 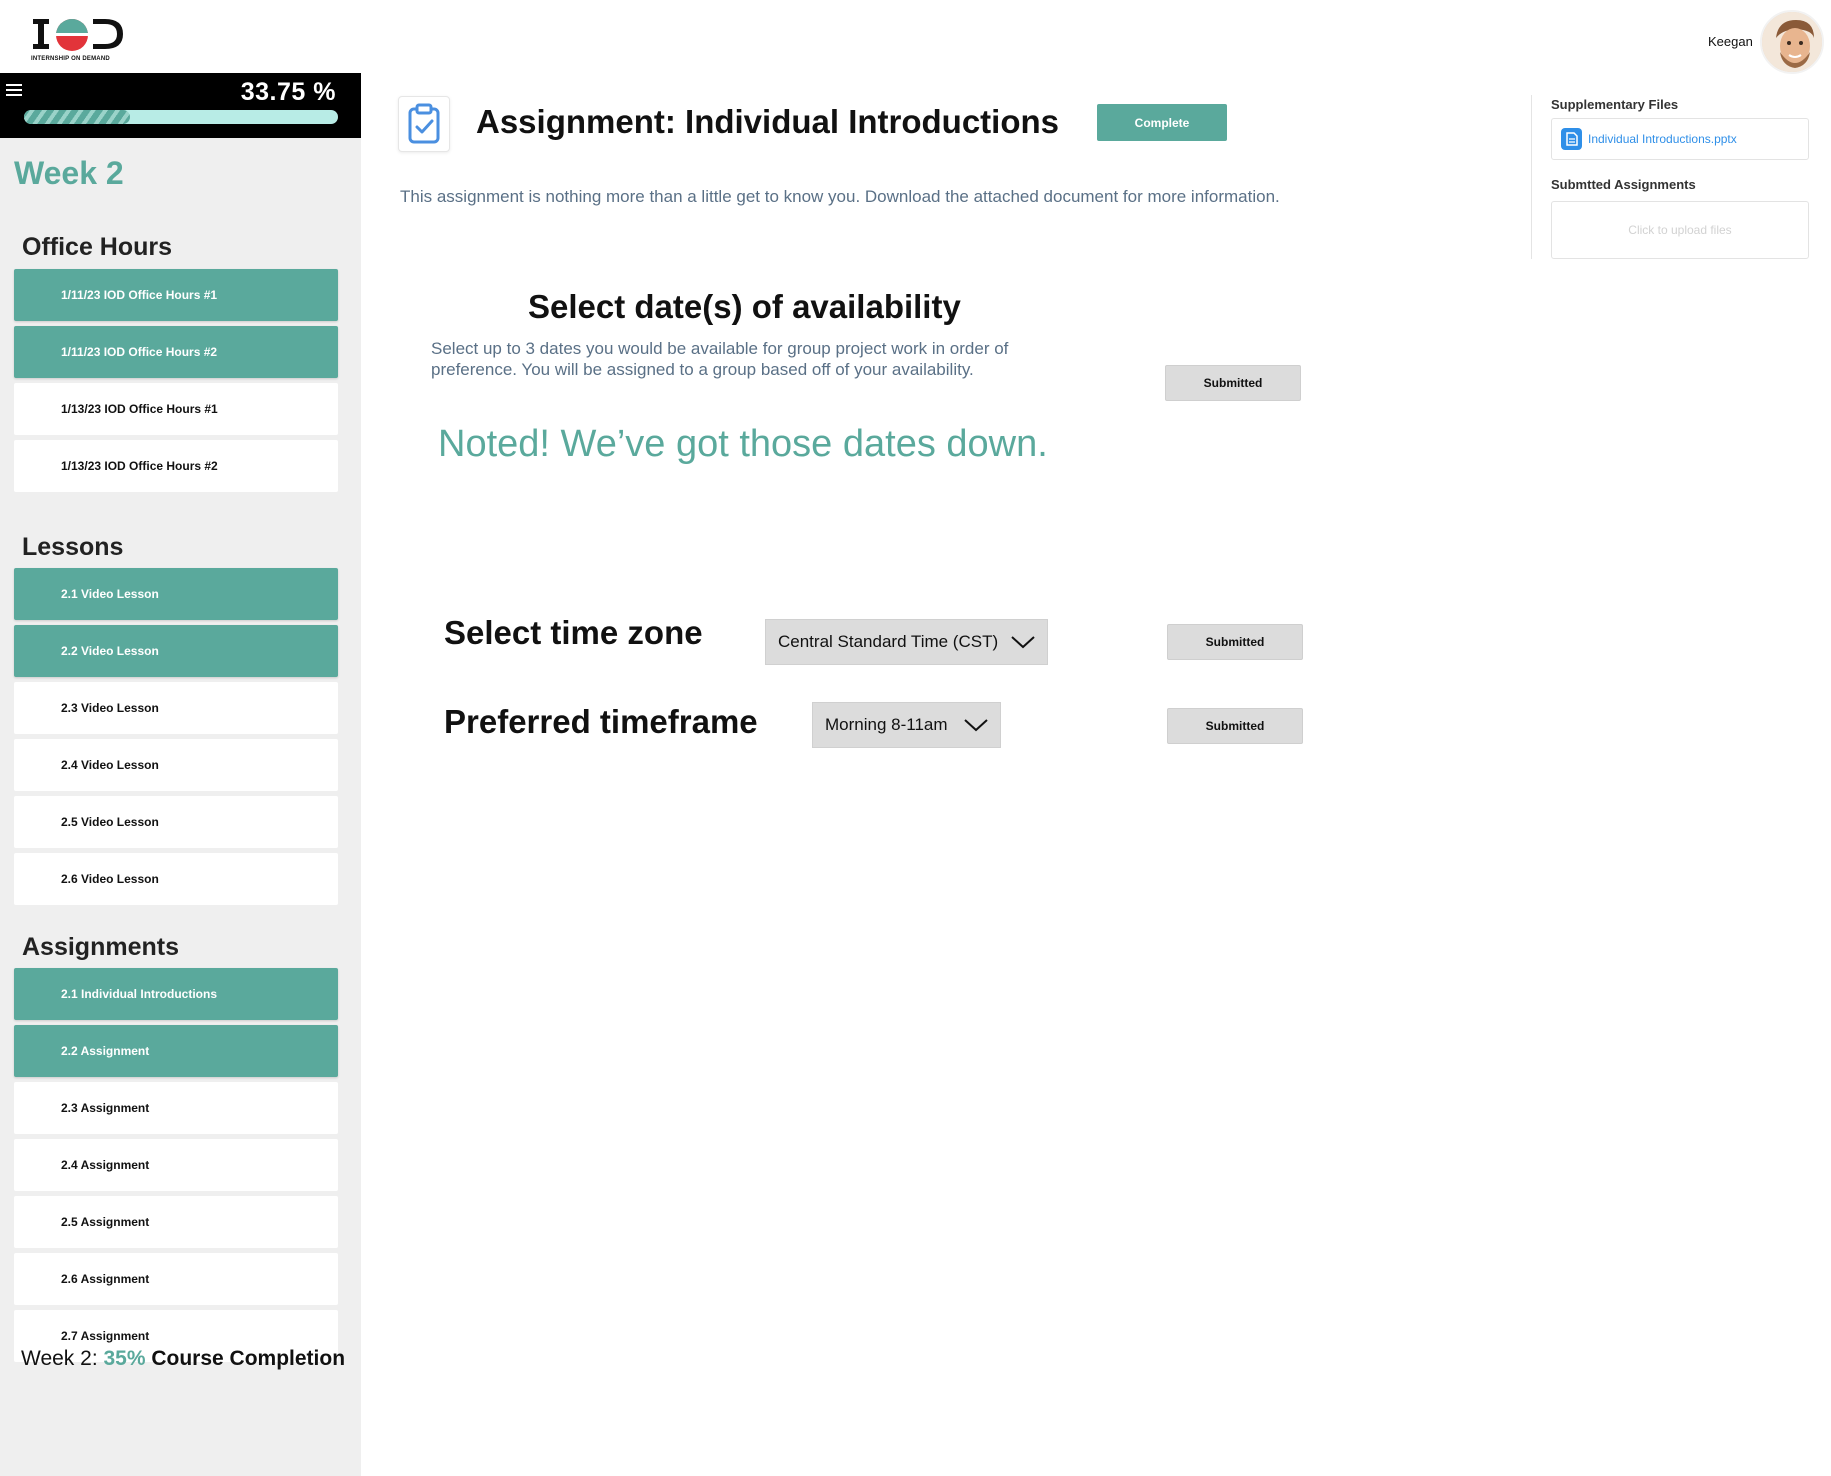 I want to click on office-hours-item: 1/11/23 IOD Office Hours #1, so click(x=176, y=295).